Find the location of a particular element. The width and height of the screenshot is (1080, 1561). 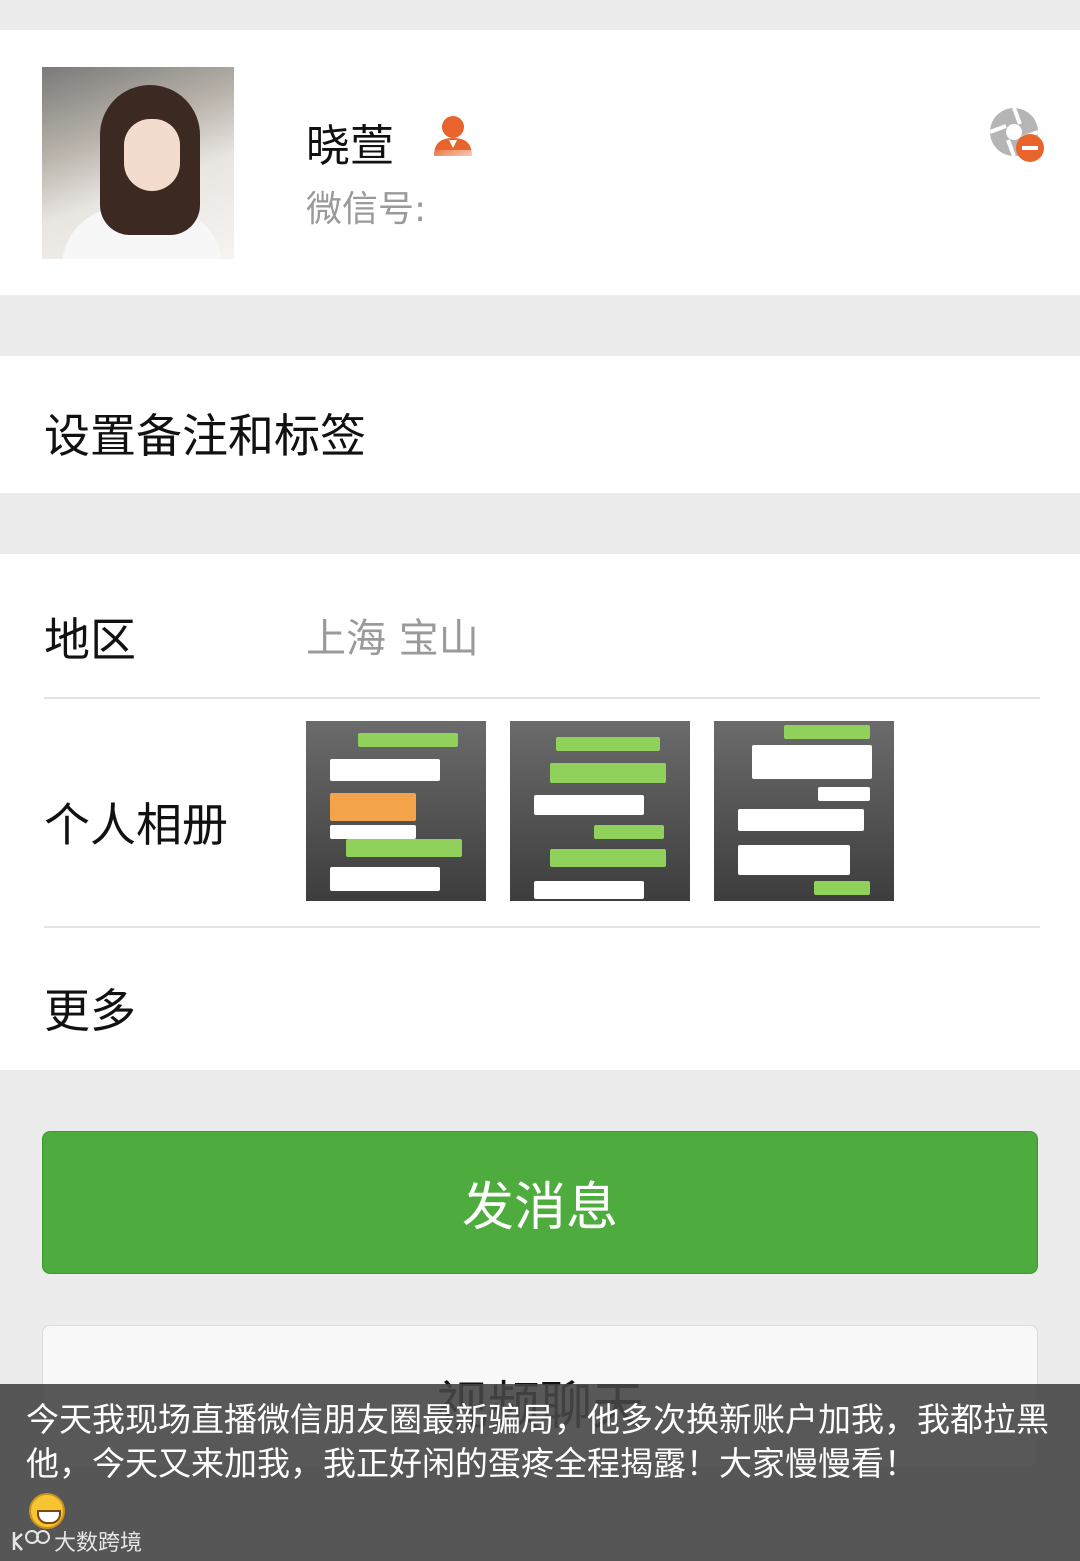

watermark: 大数跨境 is located at coordinates (76, 1541).